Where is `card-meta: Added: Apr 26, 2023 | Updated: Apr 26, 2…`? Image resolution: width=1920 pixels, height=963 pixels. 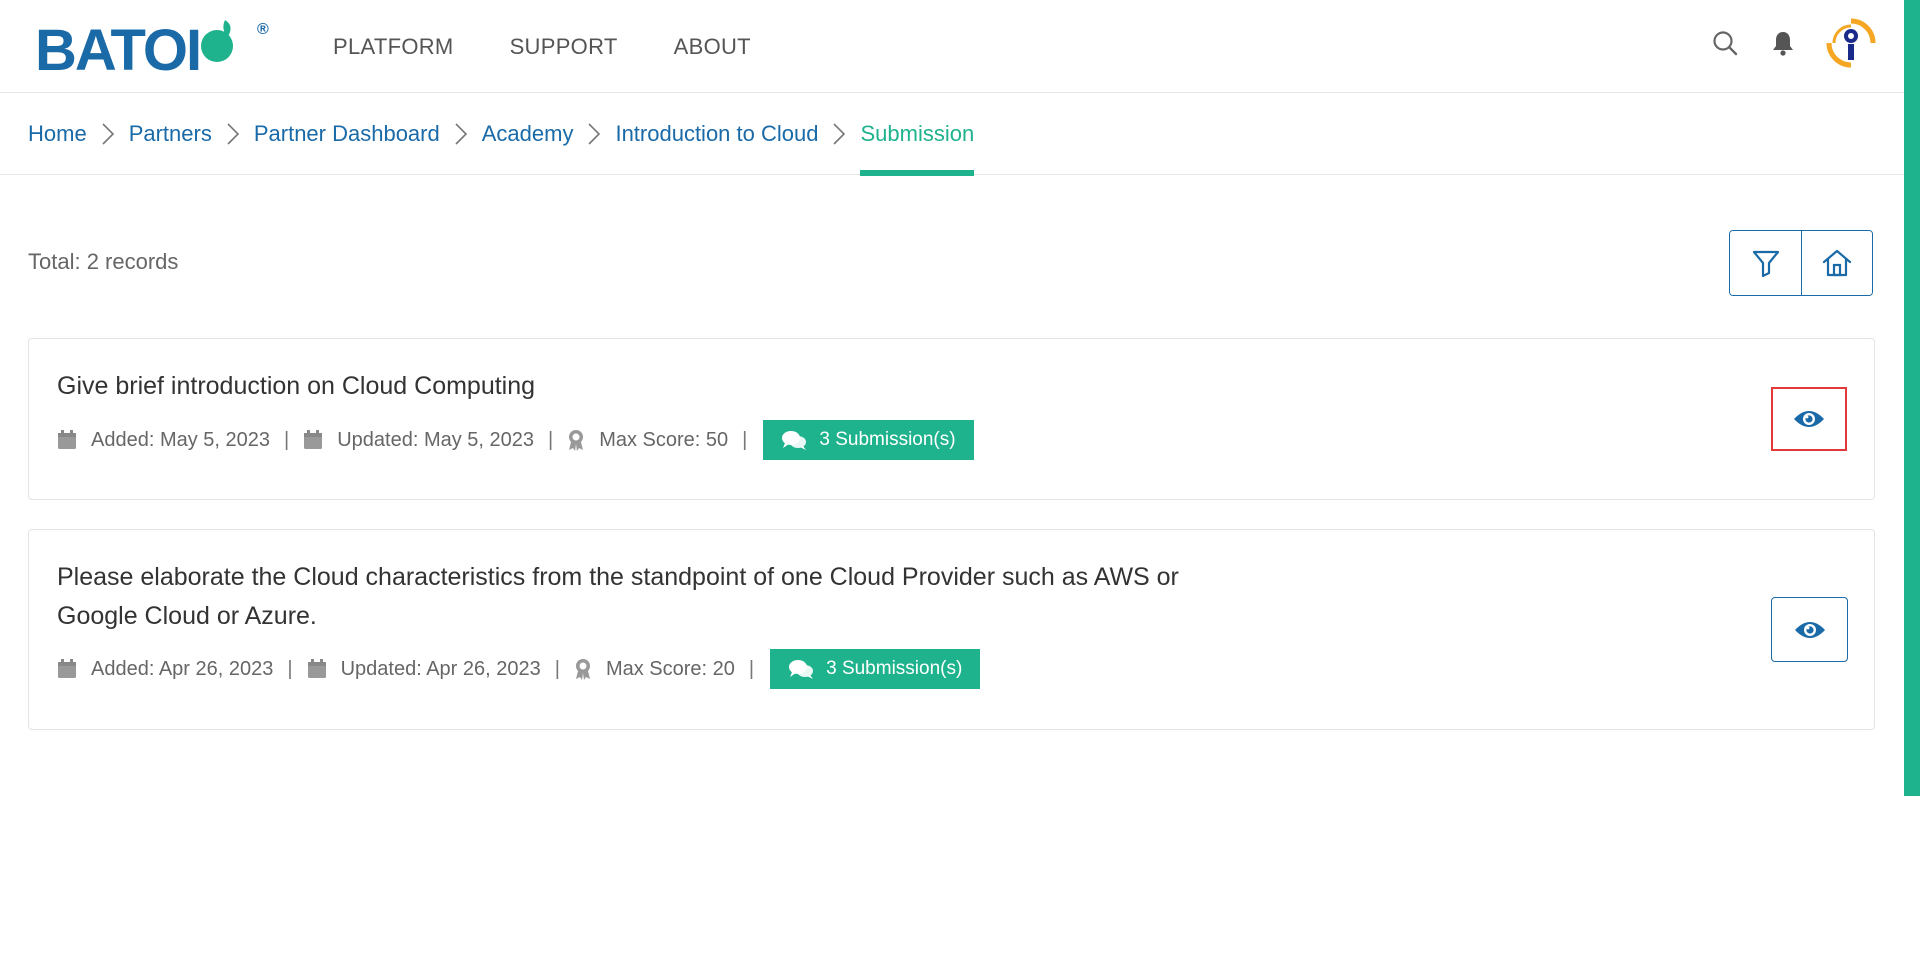 card-meta: Added: Apr 26, 2023 | Updated: Apr 26, 2… is located at coordinates (519, 669).